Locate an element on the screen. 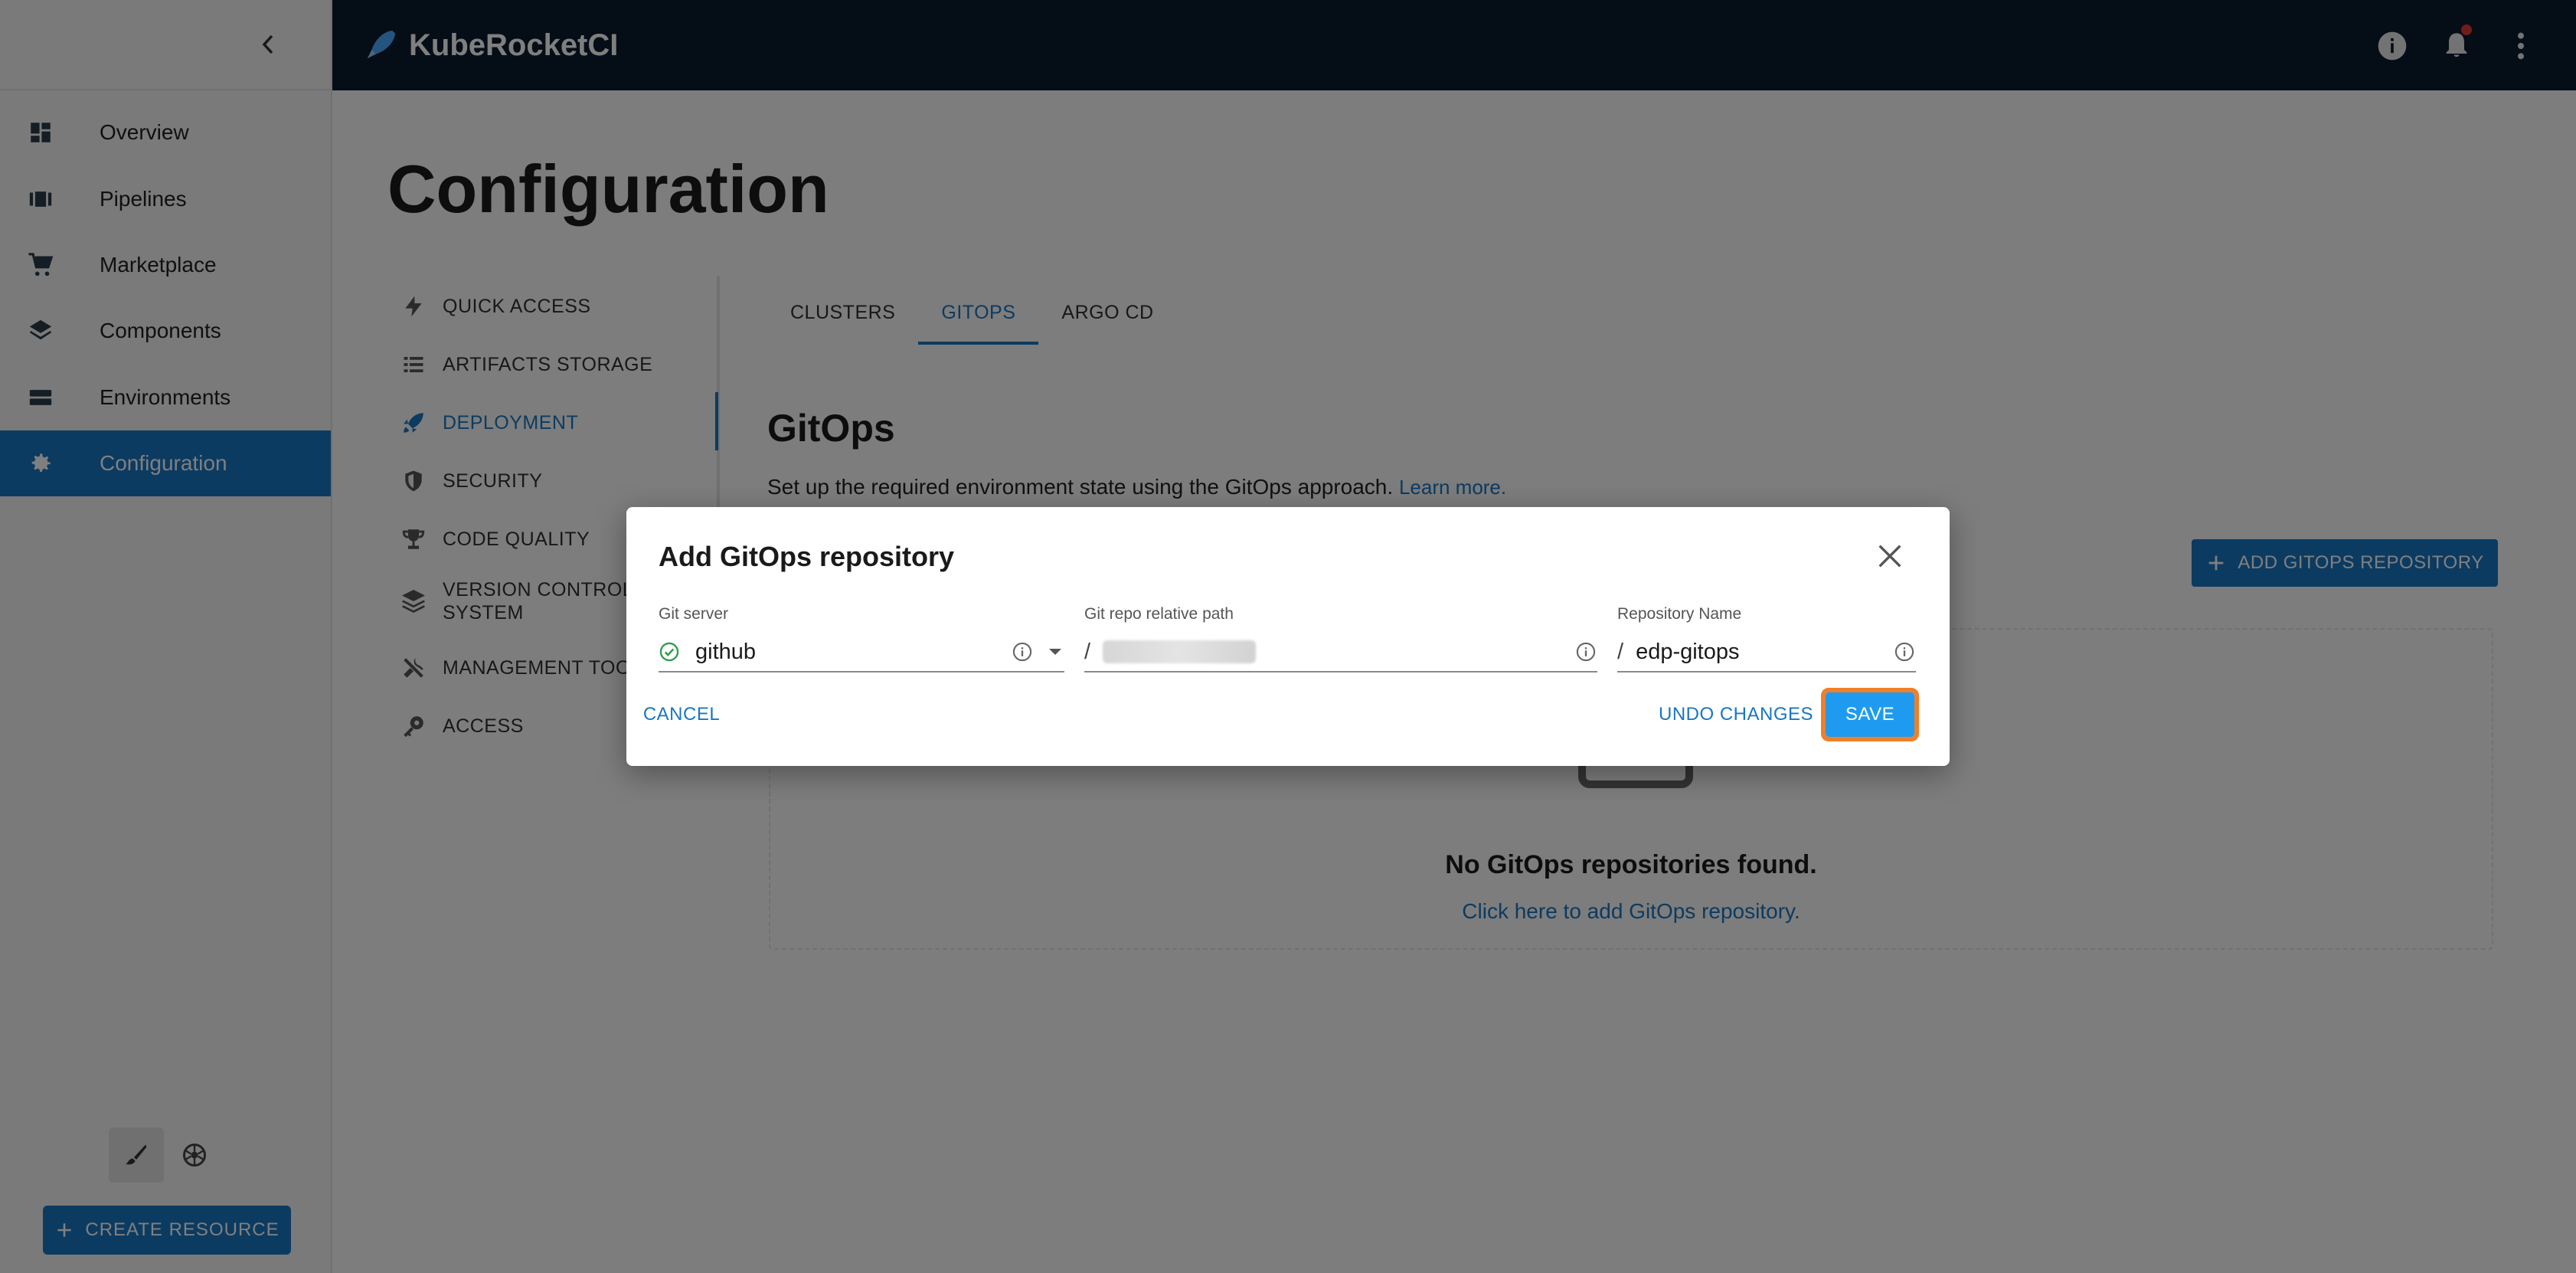 This screenshot has width=2576, height=1273. dropdown-arrow-icon is located at coordinates (1055, 651).